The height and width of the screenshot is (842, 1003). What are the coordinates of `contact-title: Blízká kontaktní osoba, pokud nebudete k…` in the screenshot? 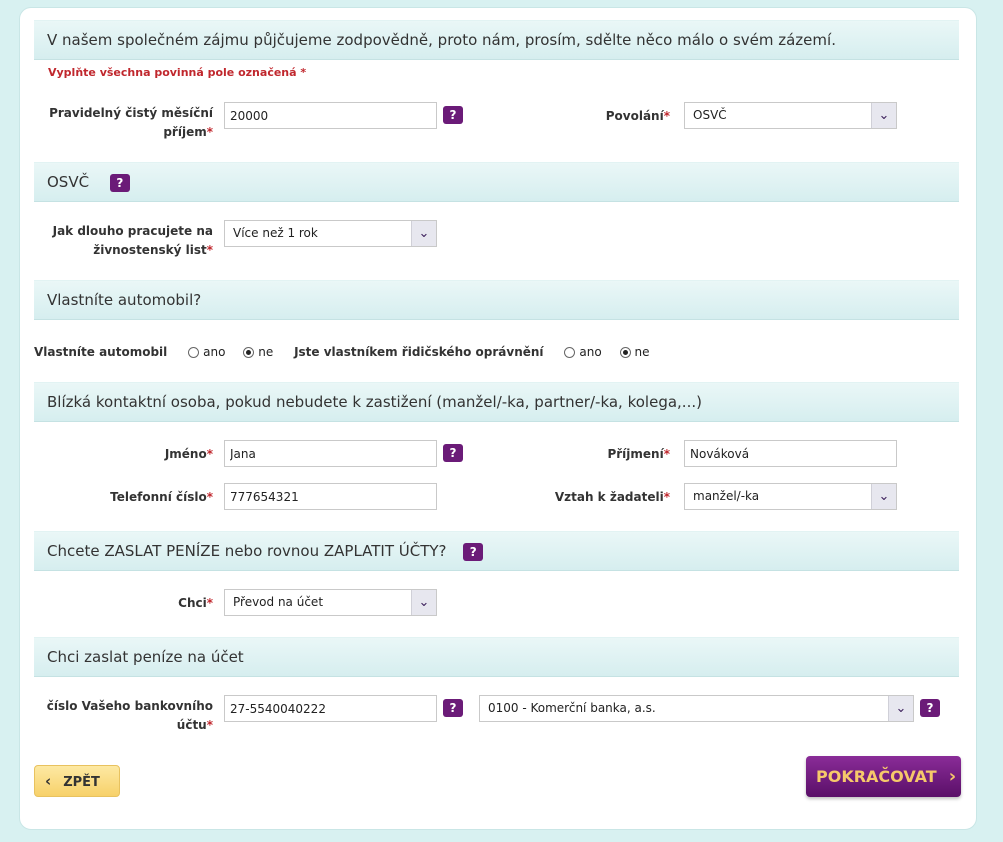 It's located at (374, 402).